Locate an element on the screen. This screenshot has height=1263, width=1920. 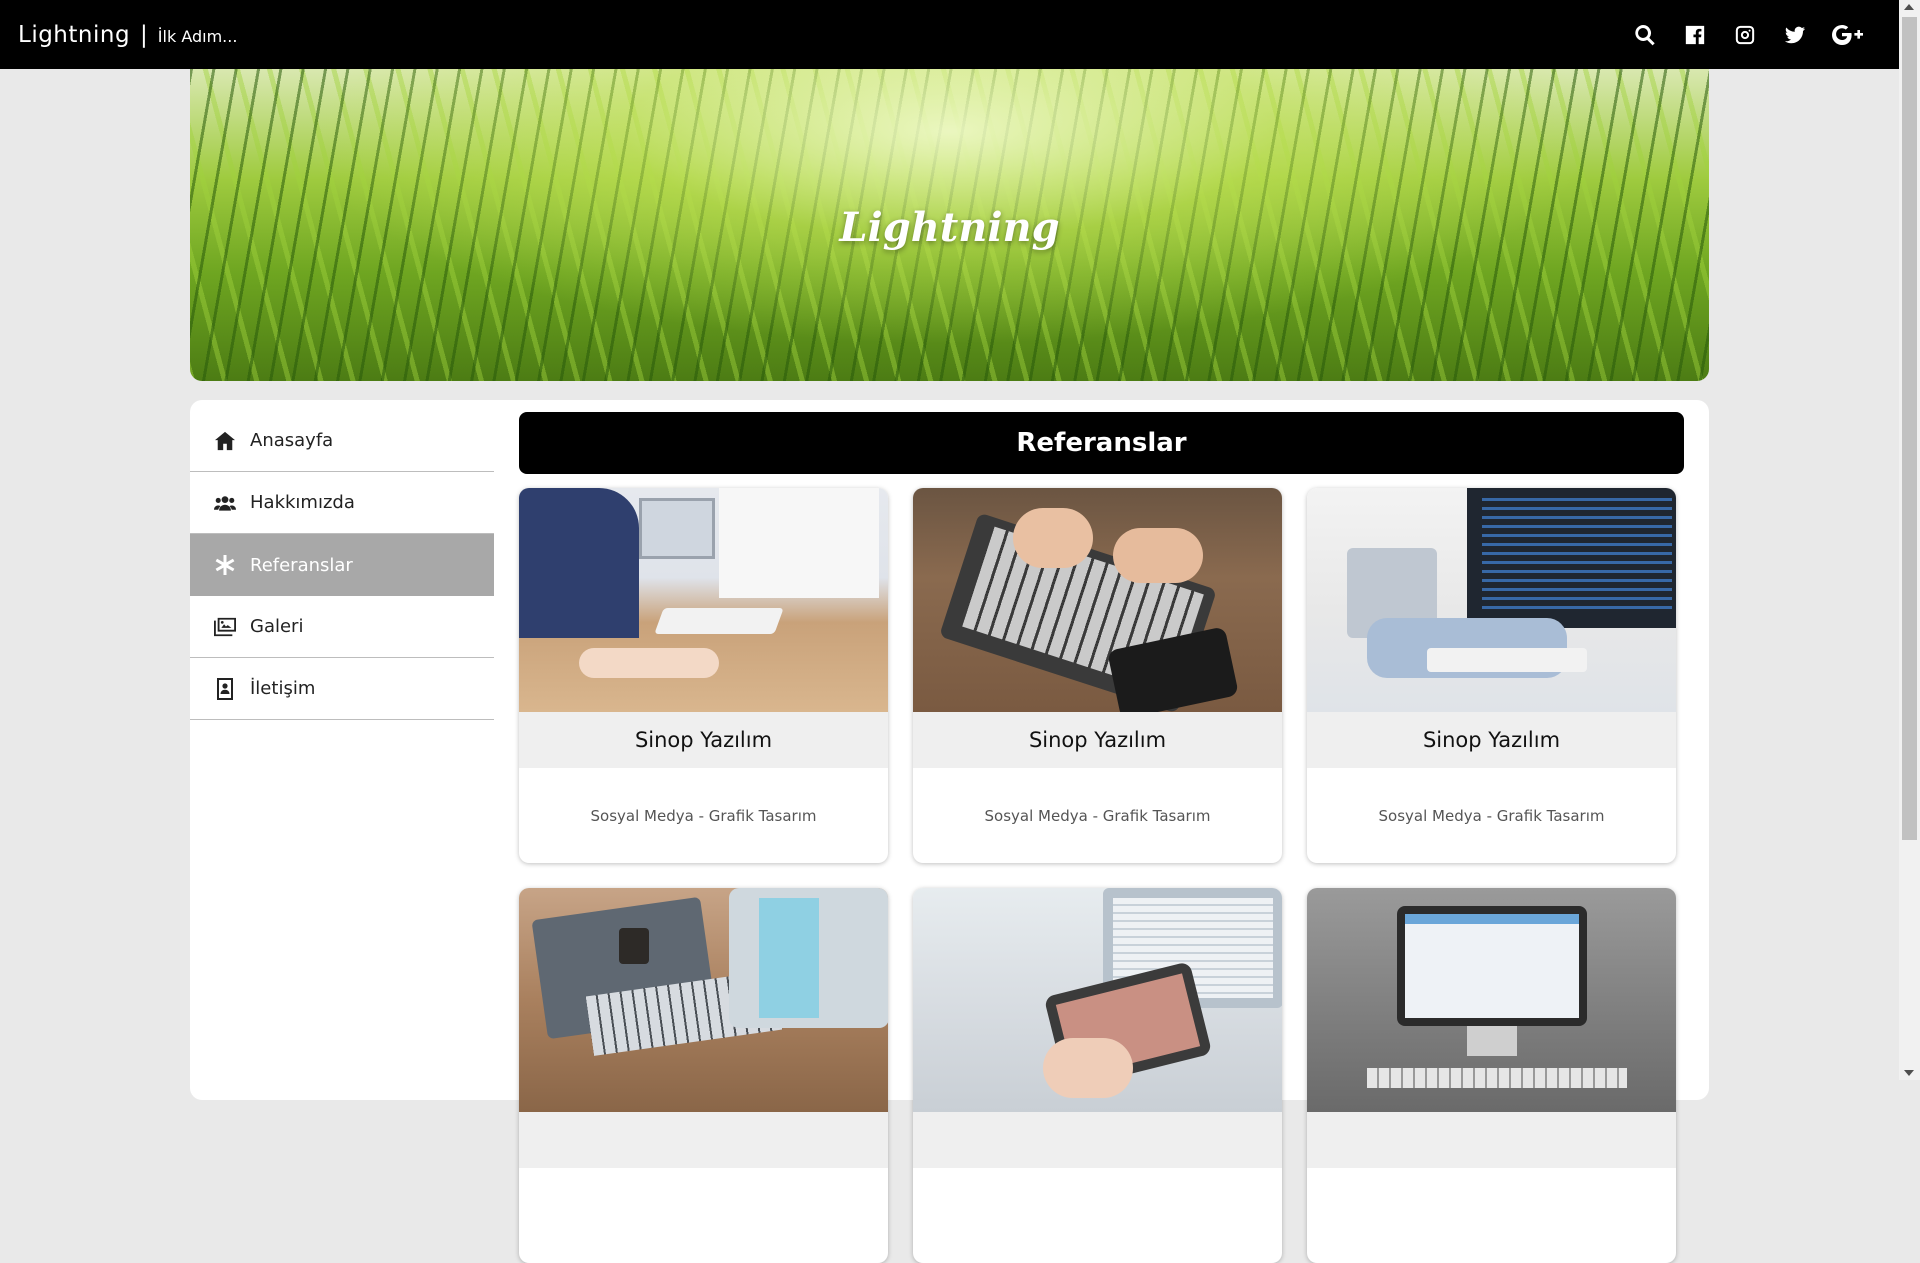
asterisk-icon is located at coordinates (225, 565).